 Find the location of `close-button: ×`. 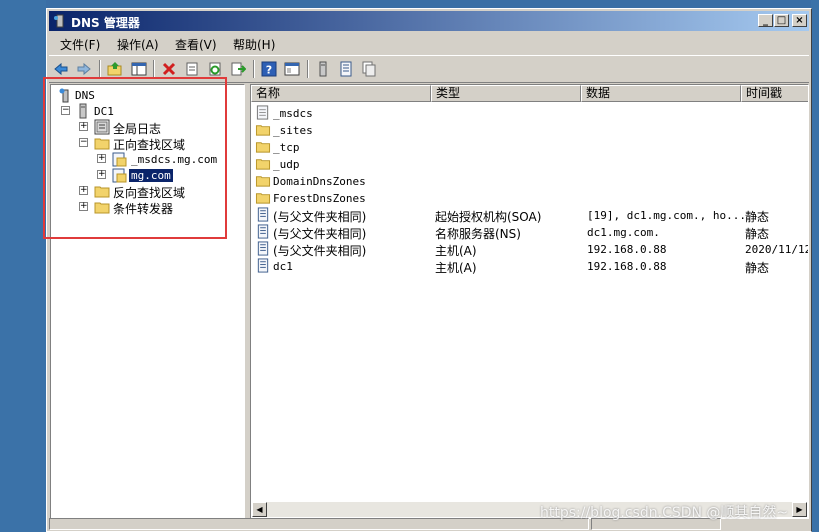

close-button: × is located at coordinates (799, 20).